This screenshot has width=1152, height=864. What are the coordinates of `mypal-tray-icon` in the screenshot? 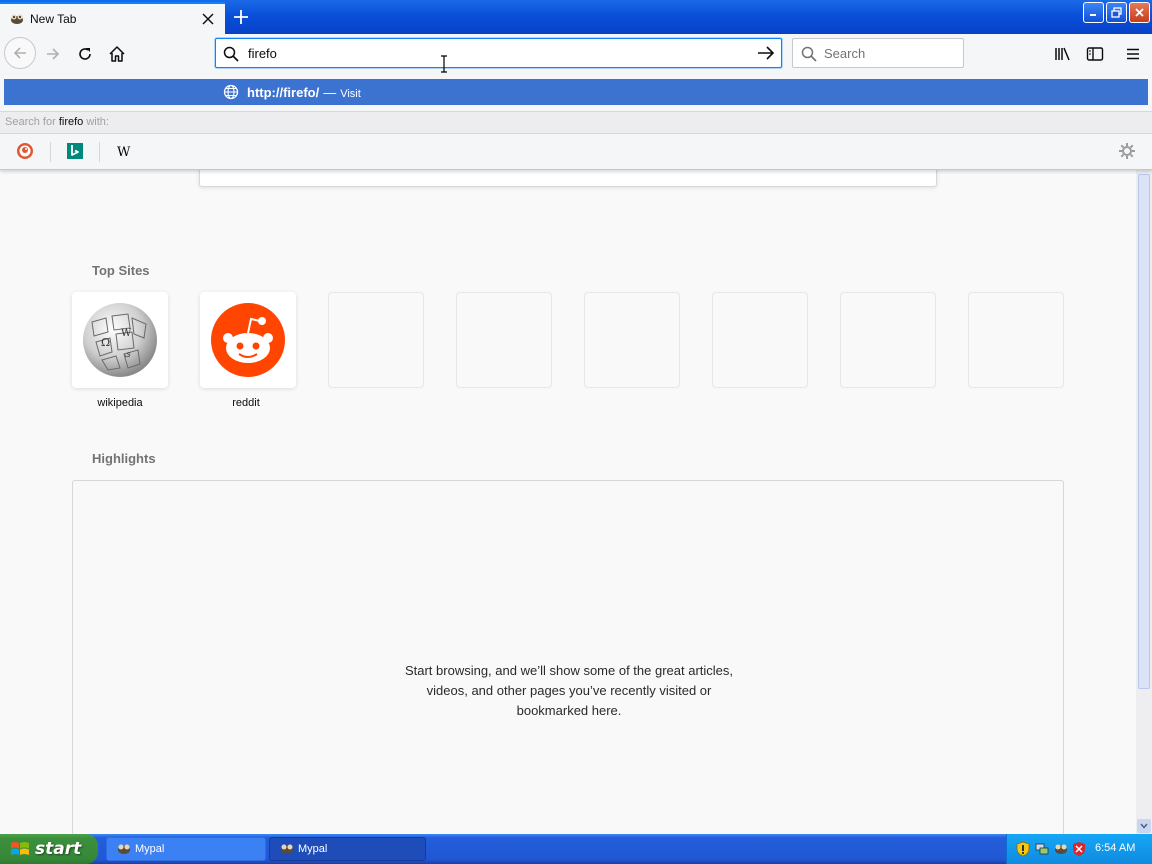 It's located at (1061, 849).